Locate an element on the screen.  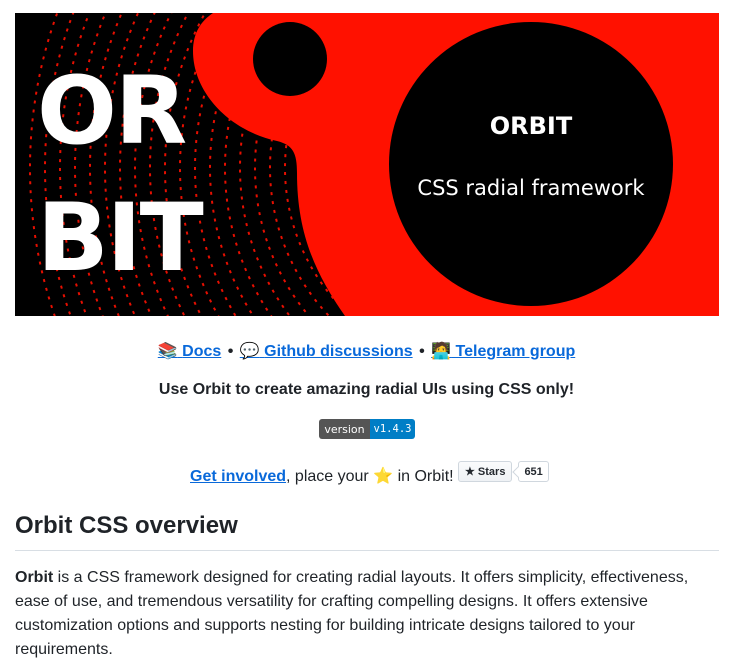
overview-heading: Orbit CSS overview is located at coordinates (367, 531).